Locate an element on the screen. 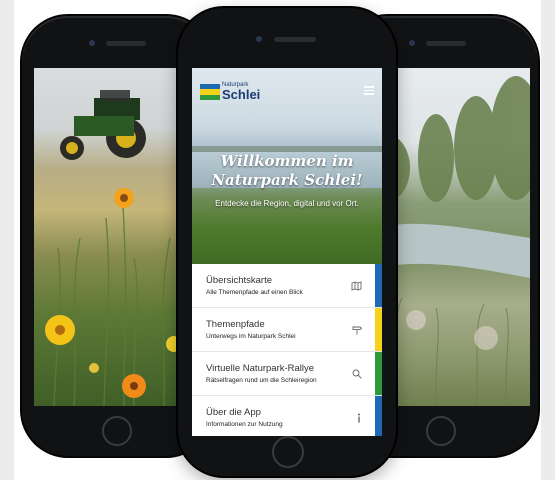 This screenshot has width=555, height=480. logo-title: Schlei is located at coordinates (241, 94).